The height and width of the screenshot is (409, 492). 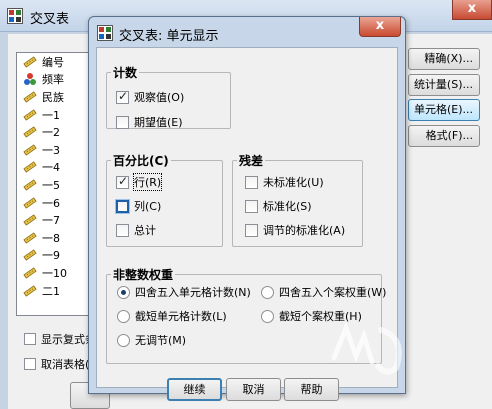 I want to click on unstandardized-checkbox: 未标准化(U), so click(x=284, y=182).